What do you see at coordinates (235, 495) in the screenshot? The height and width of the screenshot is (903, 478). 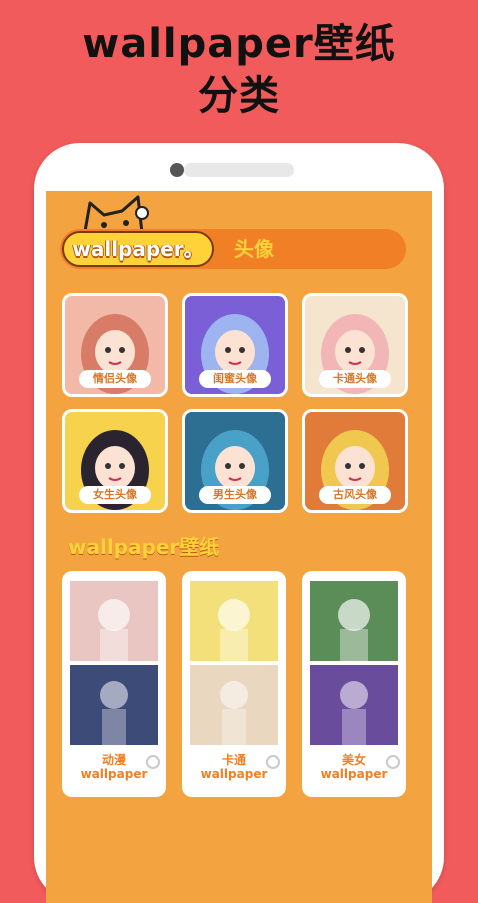 I see `avatar-category-label: 男生头像` at bounding box center [235, 495].